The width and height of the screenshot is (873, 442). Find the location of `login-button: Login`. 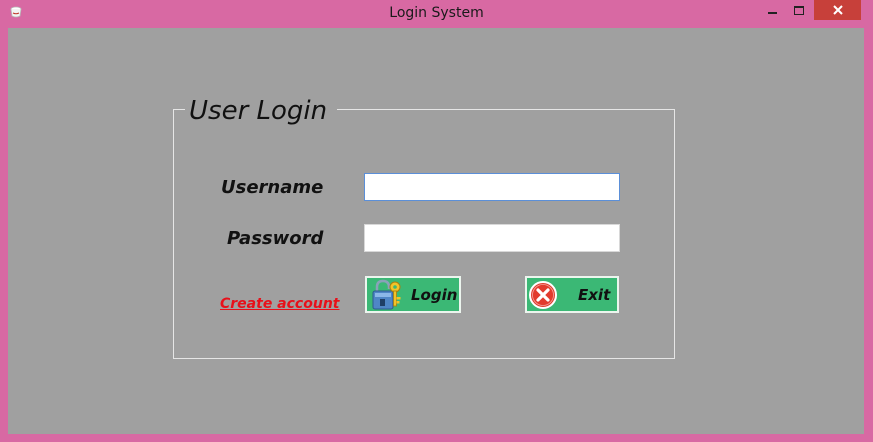

login-button: Login is located at coordinates (413, 294).